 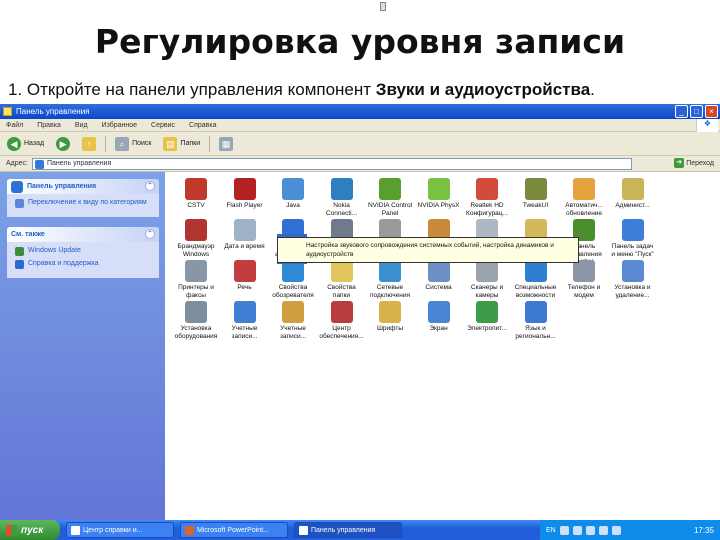 I want to click on menu-help: Справка, so click(x=202, y=125).